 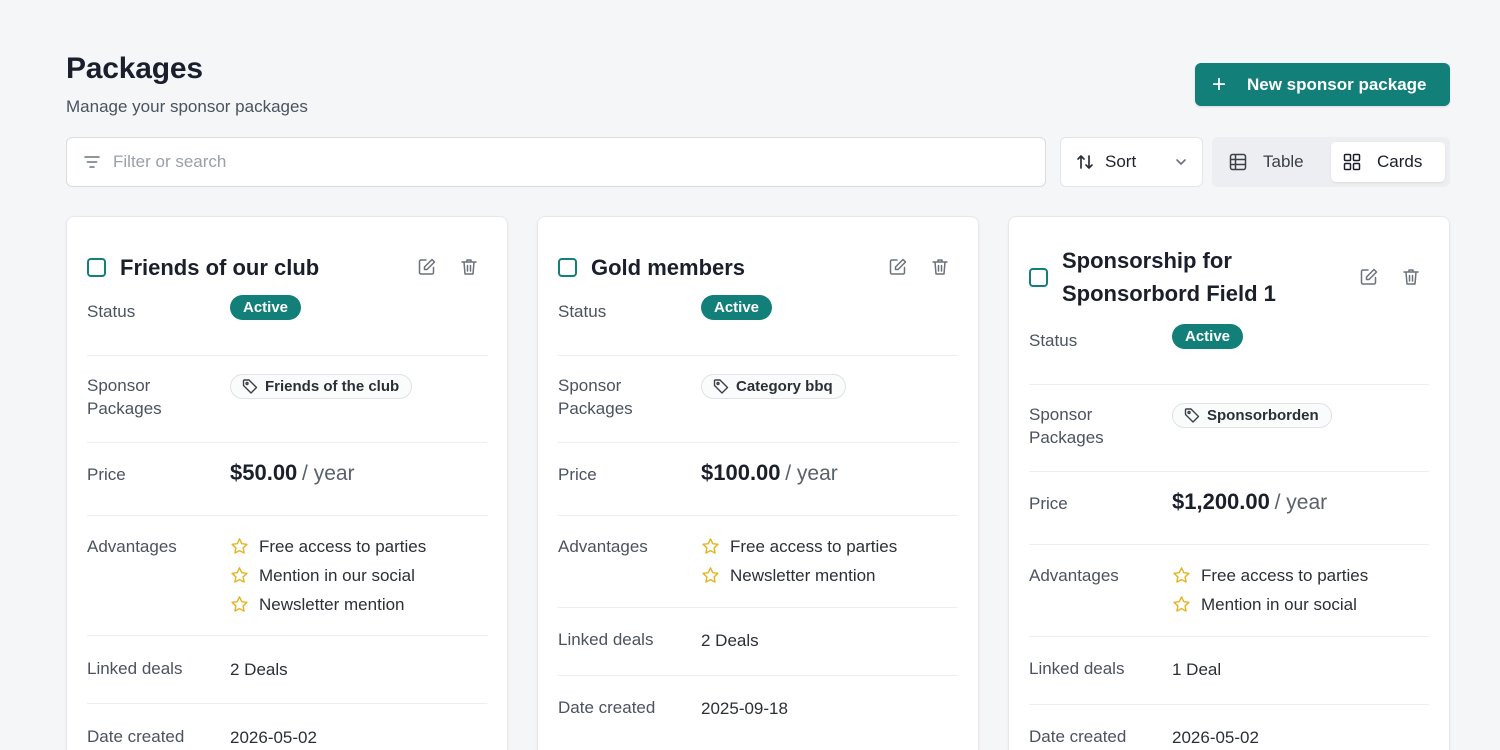 What do you see at coordinates (1085, 162) in the screenshot?
I see `sort-arrows-icon` at bounding box center [1085, 162].